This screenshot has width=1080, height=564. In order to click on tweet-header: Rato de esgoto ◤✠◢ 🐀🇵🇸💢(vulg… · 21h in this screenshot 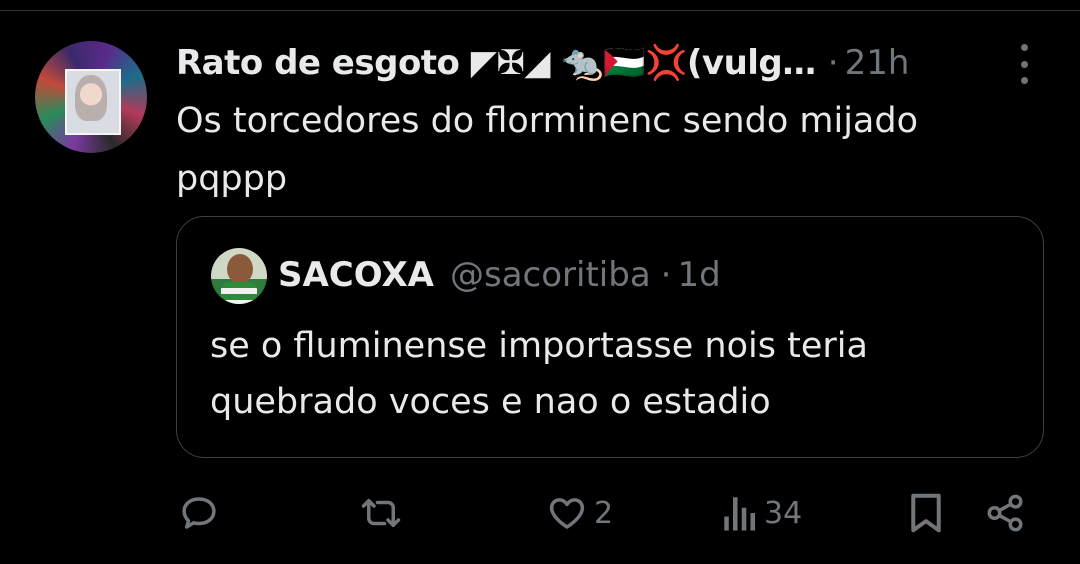, I will do `click(542, 63)`.